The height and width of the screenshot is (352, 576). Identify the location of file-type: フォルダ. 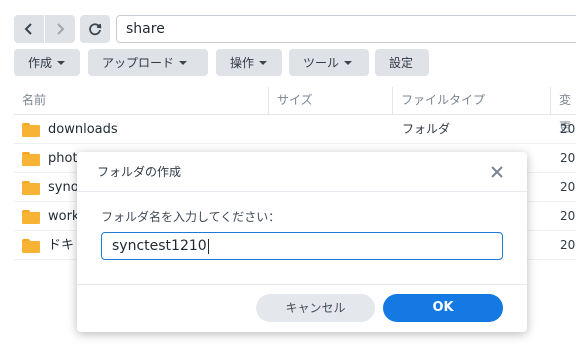
(426, 129).